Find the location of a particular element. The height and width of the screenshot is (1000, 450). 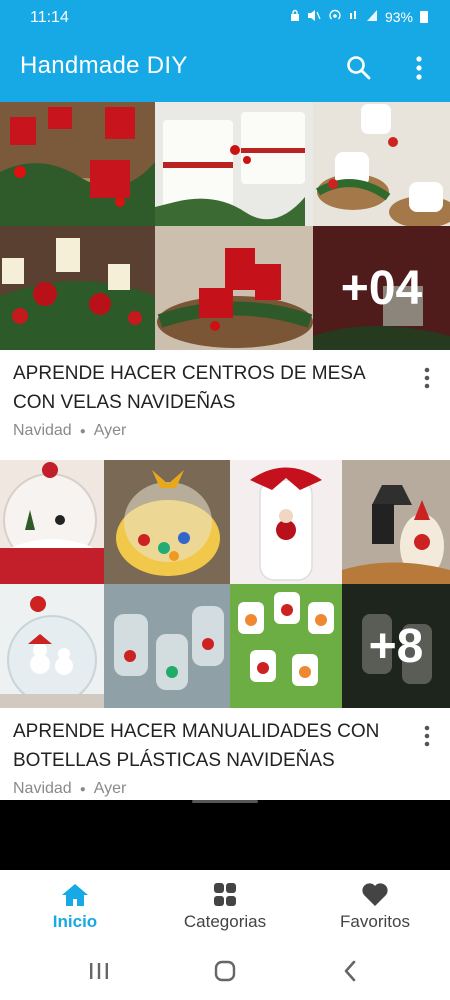

battery-level: 93% is located at coordinates (398, 17).